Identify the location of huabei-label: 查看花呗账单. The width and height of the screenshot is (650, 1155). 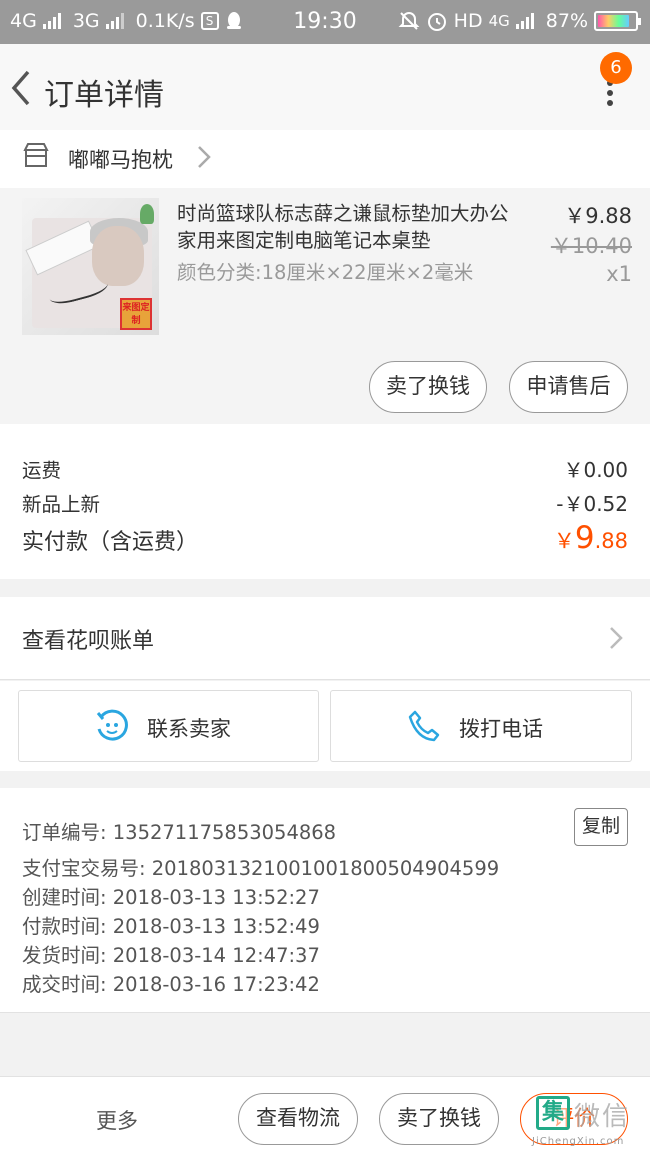
(88, 641).